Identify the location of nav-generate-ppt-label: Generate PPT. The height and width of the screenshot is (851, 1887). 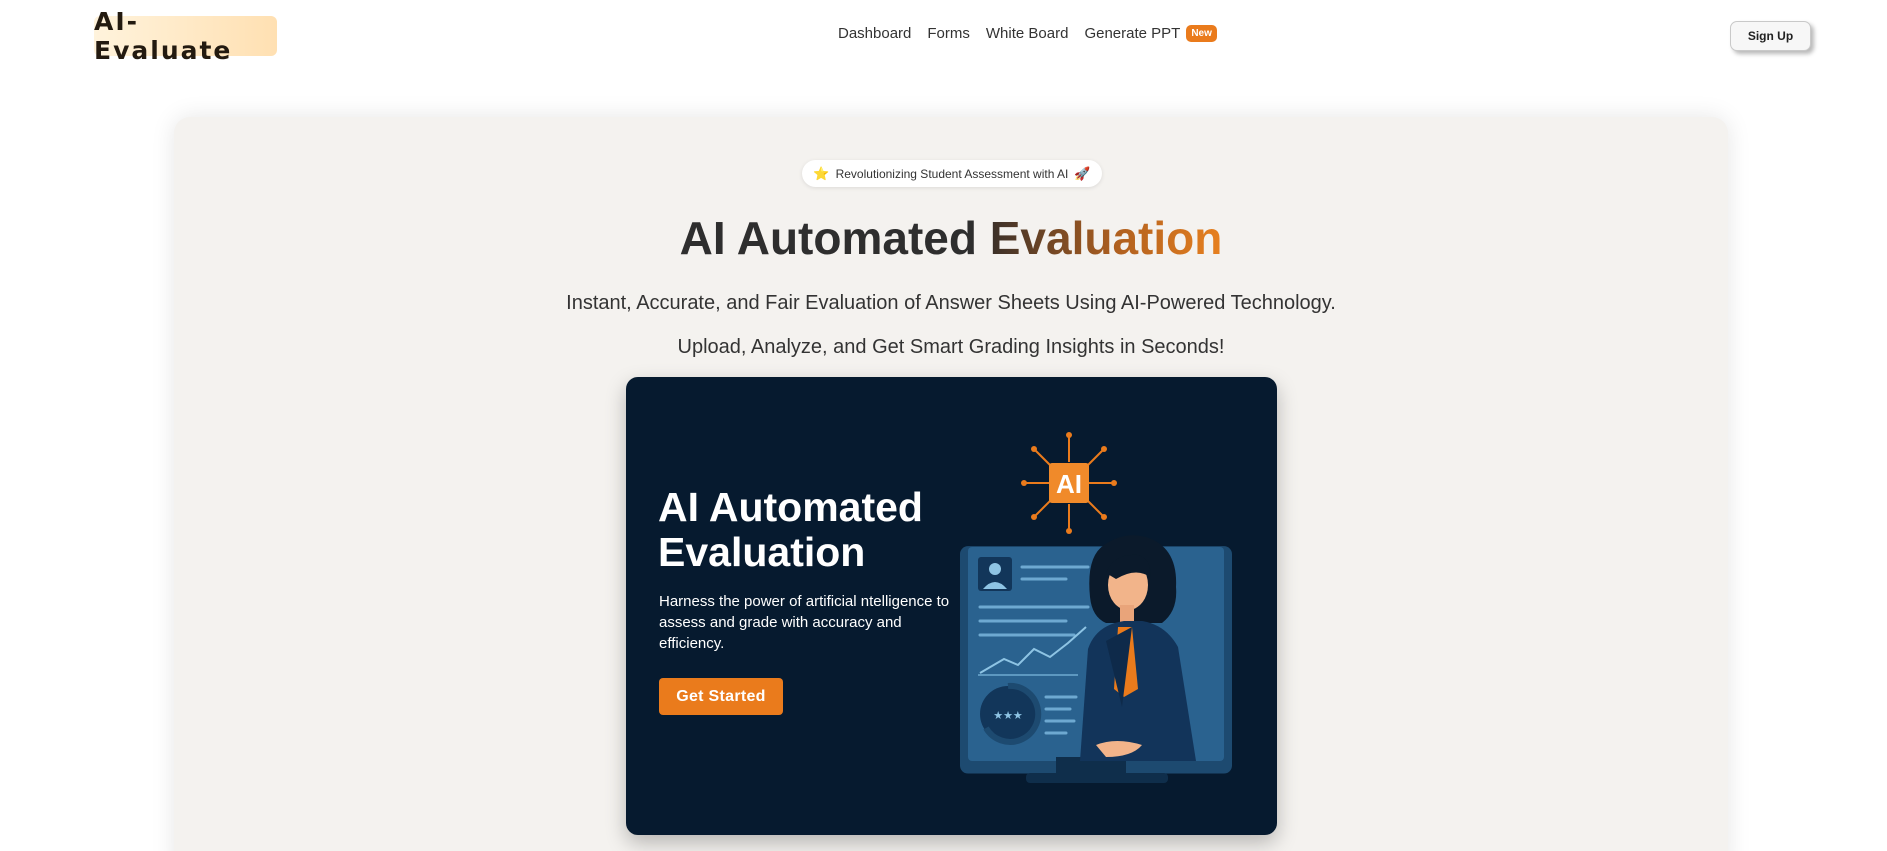
(1132, 33).